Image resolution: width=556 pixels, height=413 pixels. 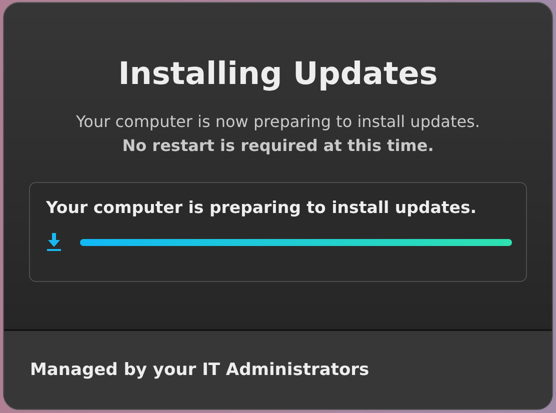 I want to click on download-icon, so click(x=54, y=242).